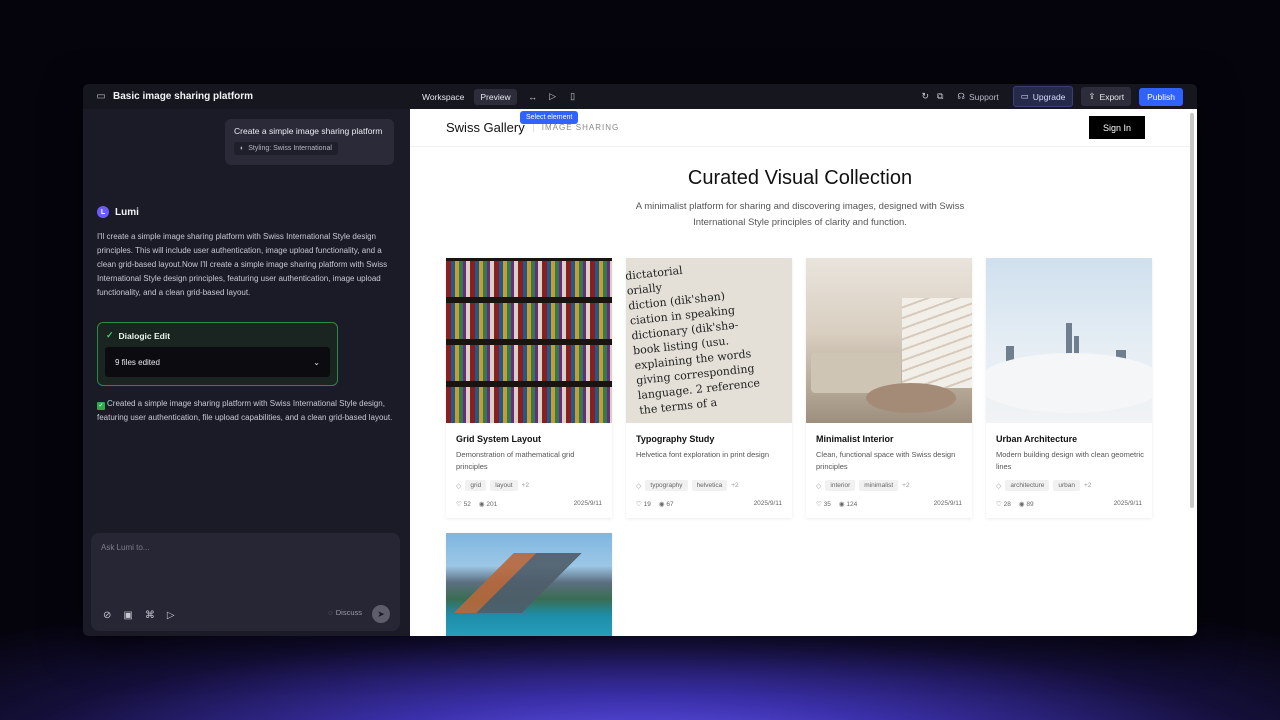  What do you see at coordinates (1043, 96) in the screenshot?
I see `upgrade-button: ▭ Upgrade` at bounding box center [1043, 96].